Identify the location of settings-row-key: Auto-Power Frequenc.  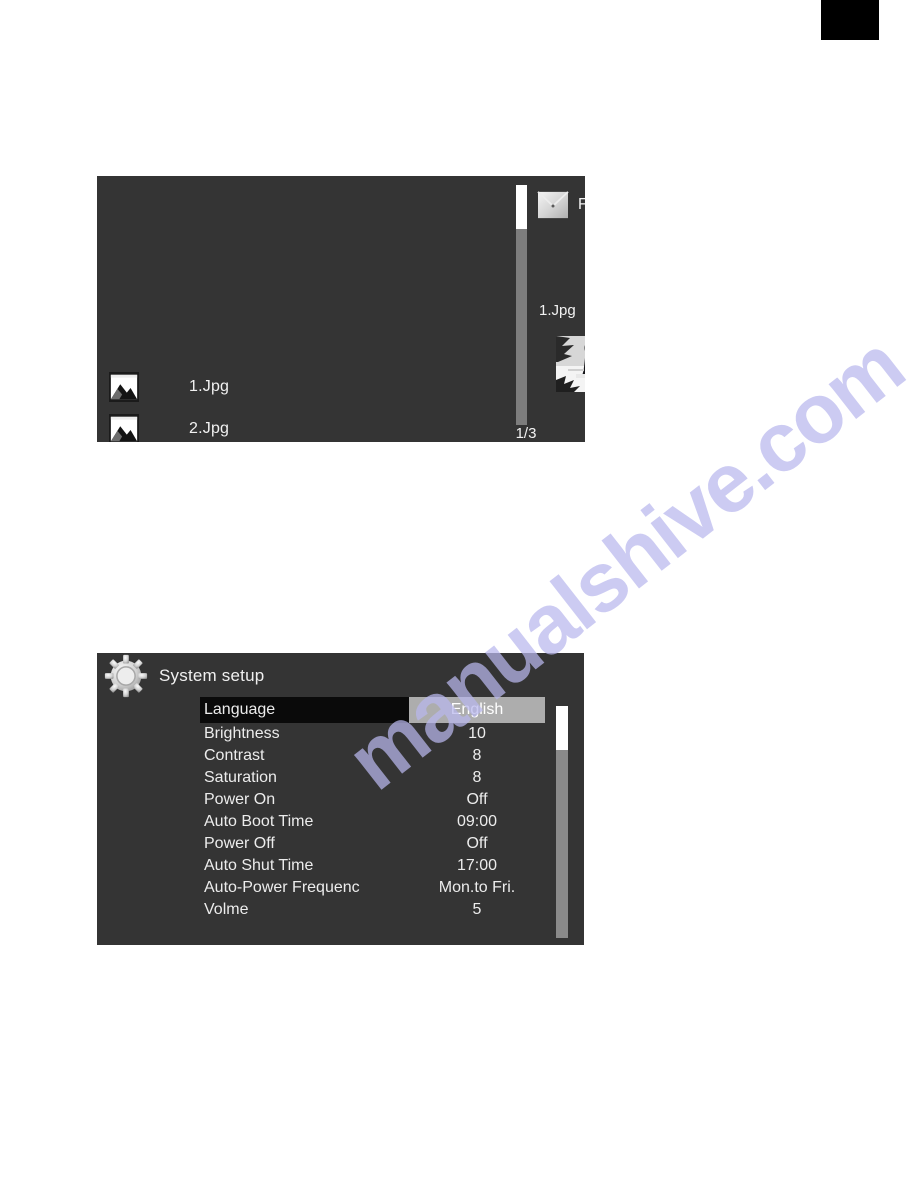
(282, 887).